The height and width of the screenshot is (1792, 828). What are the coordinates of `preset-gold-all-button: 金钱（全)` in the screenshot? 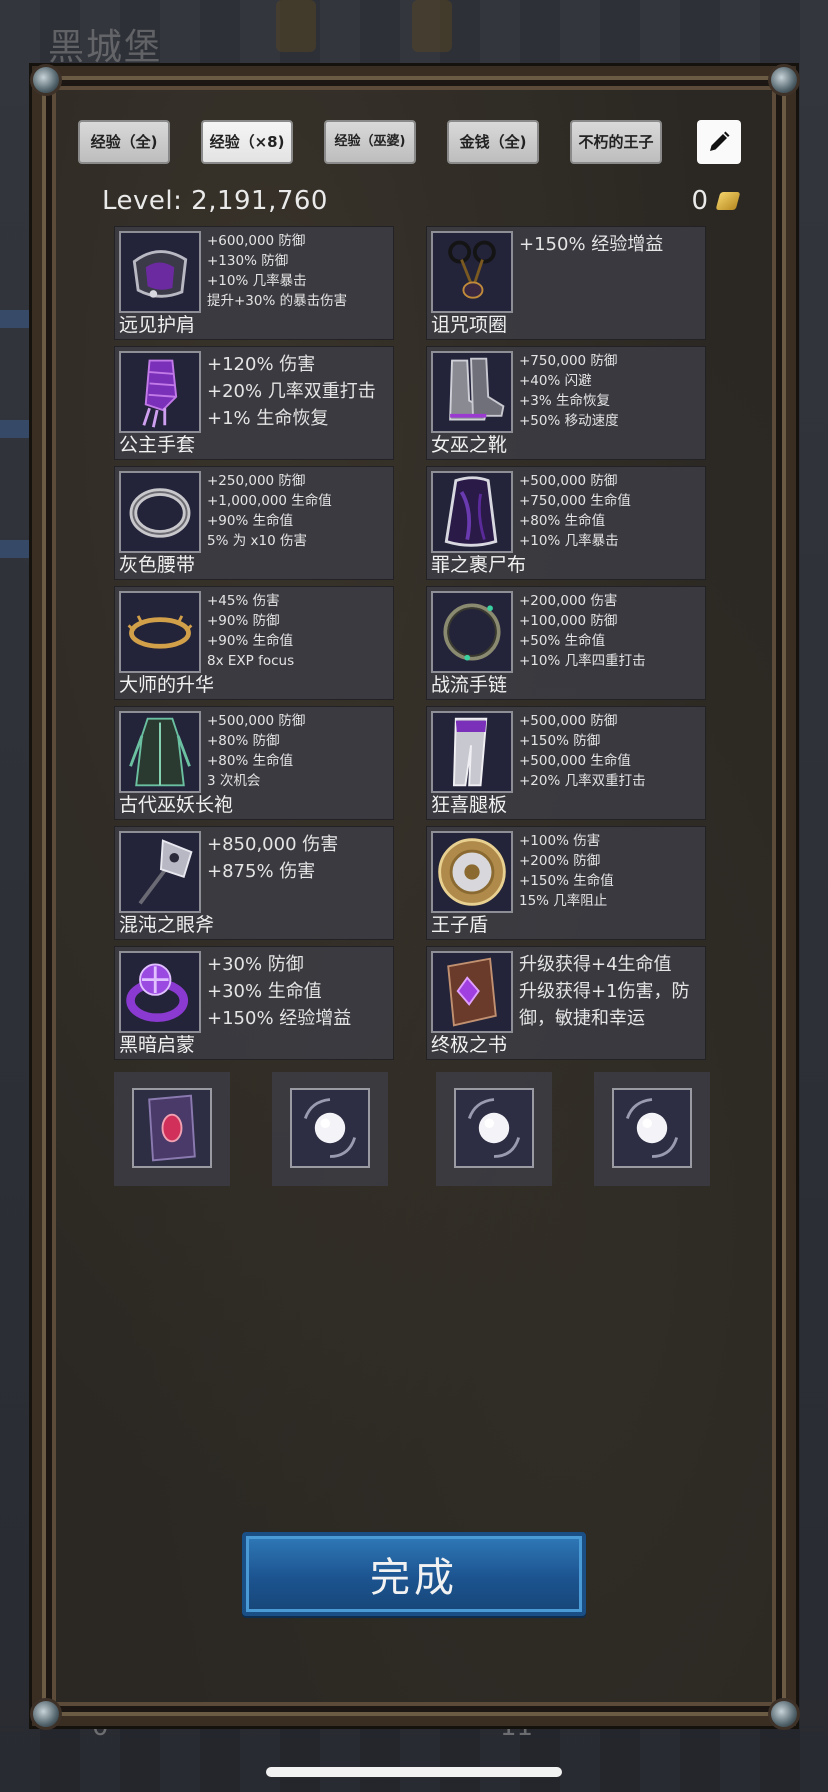 It's located at (493, 142).